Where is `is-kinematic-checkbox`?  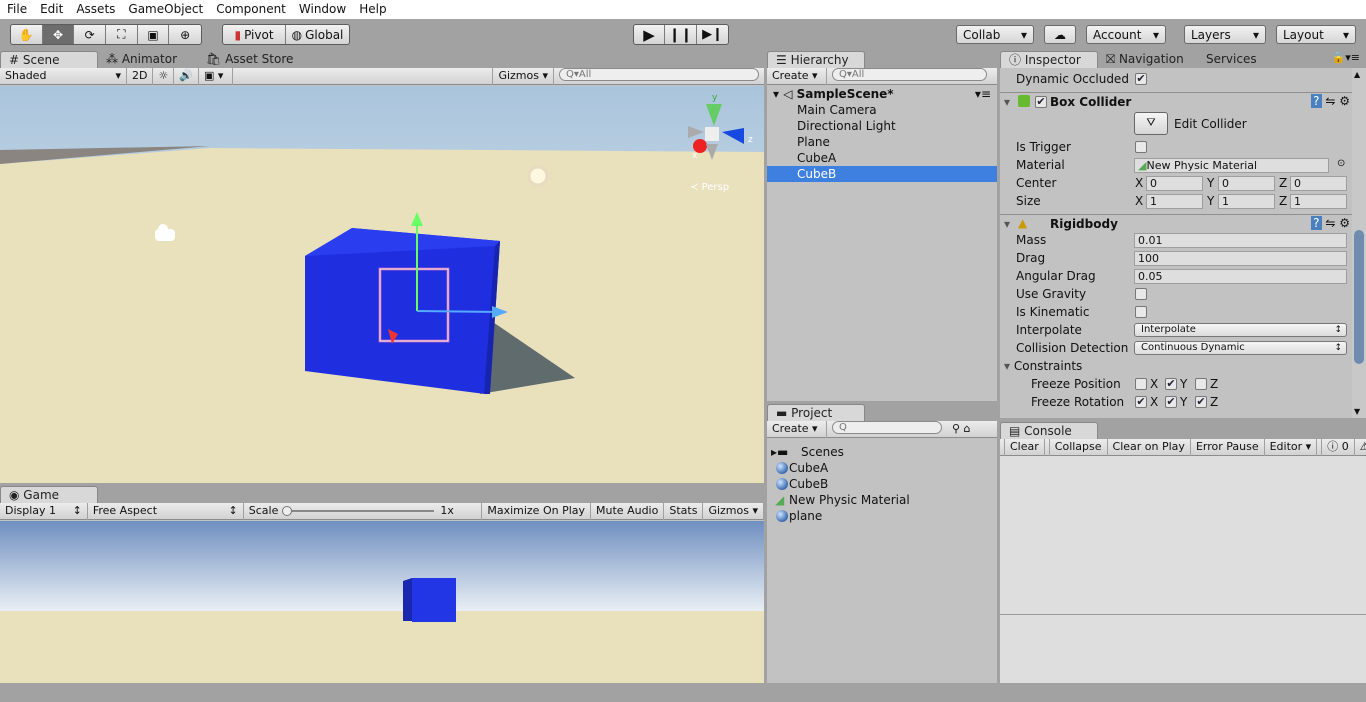 is-kinematic-checkbox is located at coordinates (1141, 312).